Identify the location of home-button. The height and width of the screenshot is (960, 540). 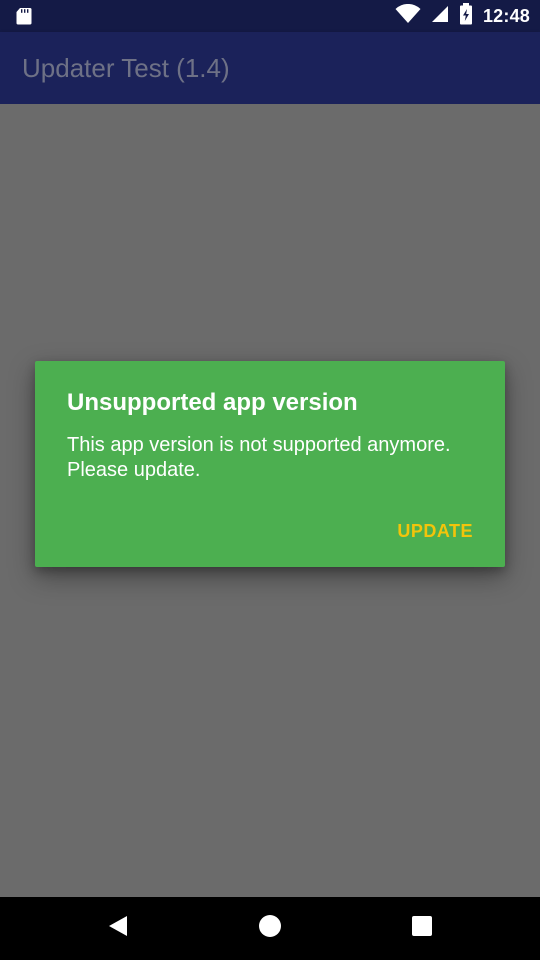
(270, 928).